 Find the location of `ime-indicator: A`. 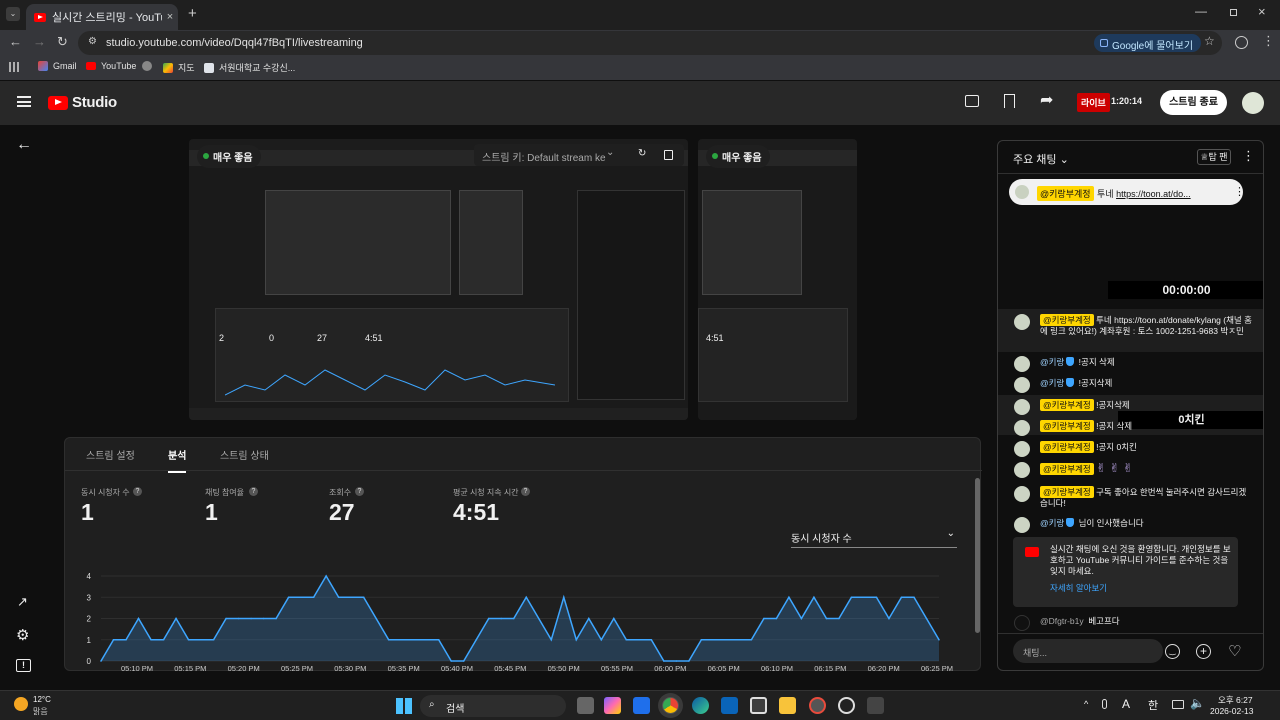

ime-indicator: A is located at coordinates (1126, 704).